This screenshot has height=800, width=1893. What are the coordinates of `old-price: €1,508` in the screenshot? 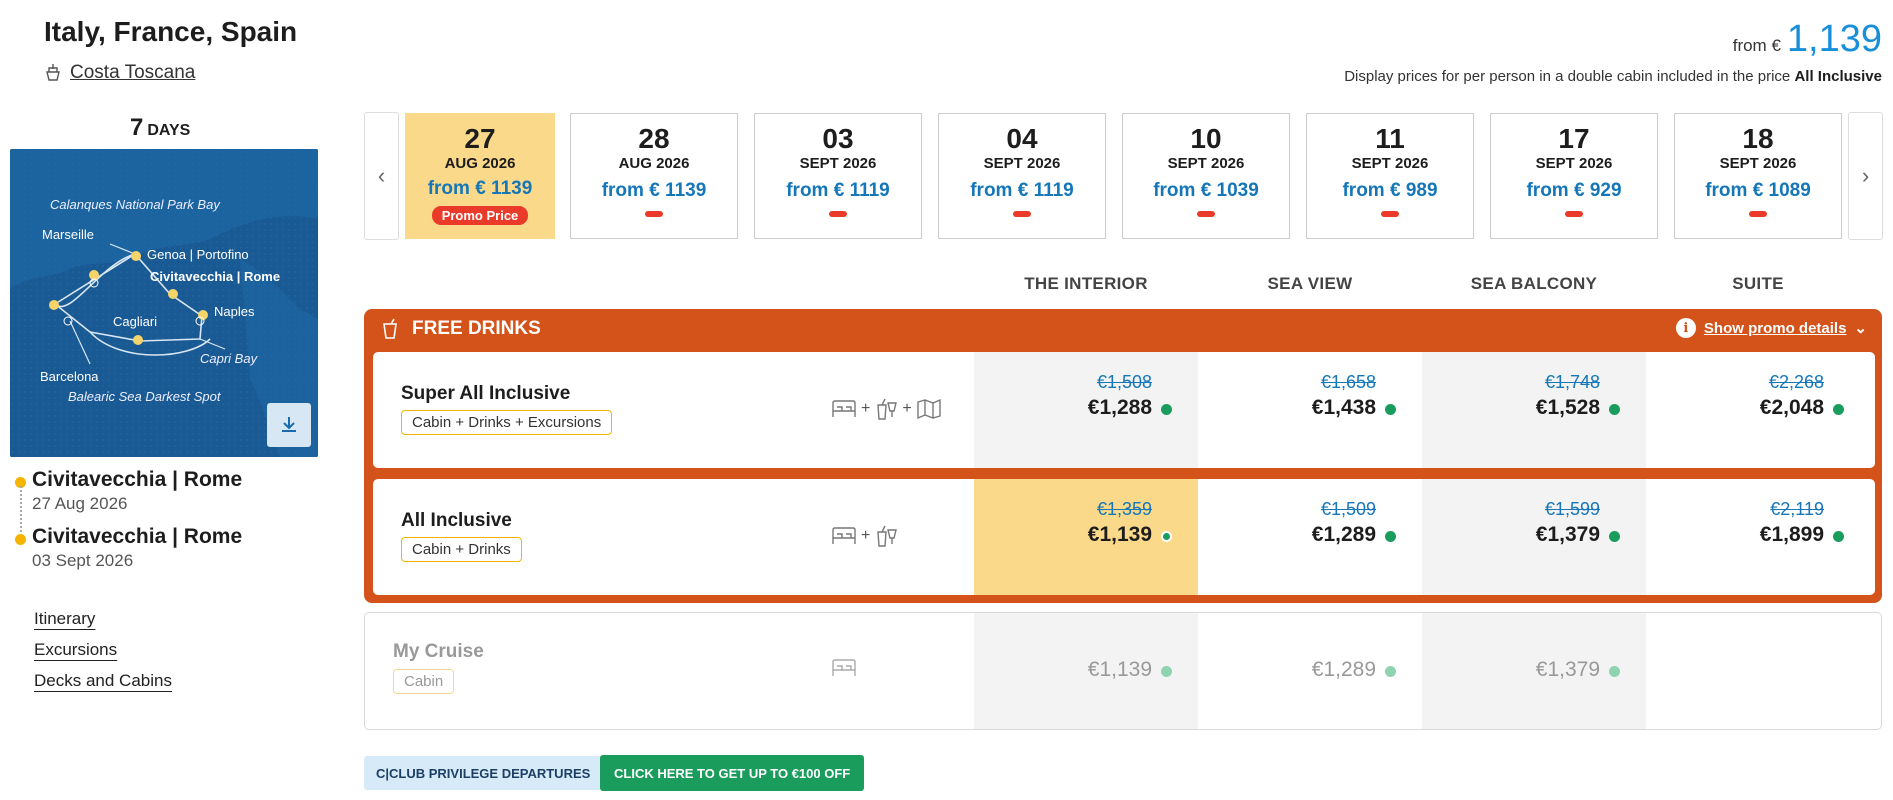 It's located at (1124, 382).